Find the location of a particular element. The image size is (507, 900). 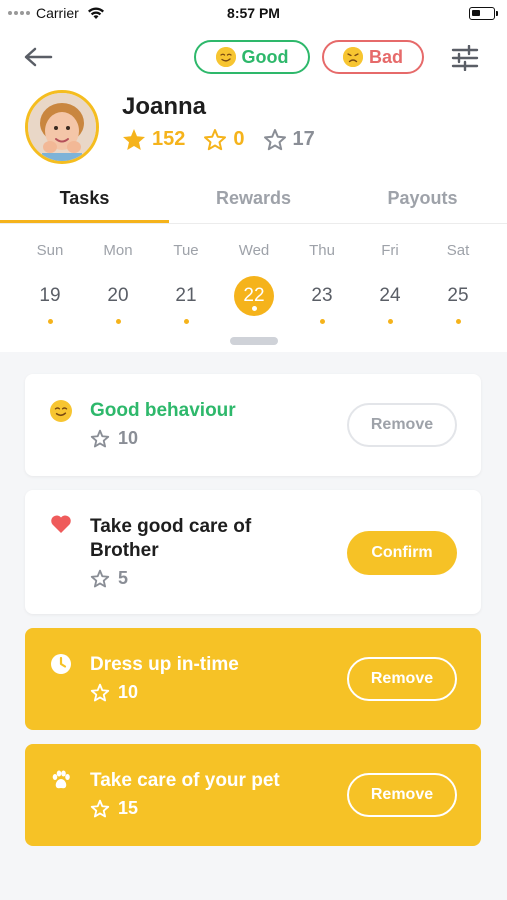

tab-bar: Tasks Rewards Payouts is located at coordinates (253, 198).